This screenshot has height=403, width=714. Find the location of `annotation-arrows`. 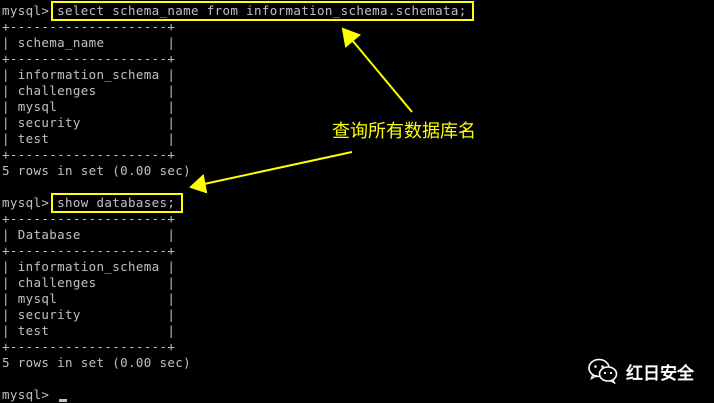

annotation-arrows is located at coordinates (301, 110).